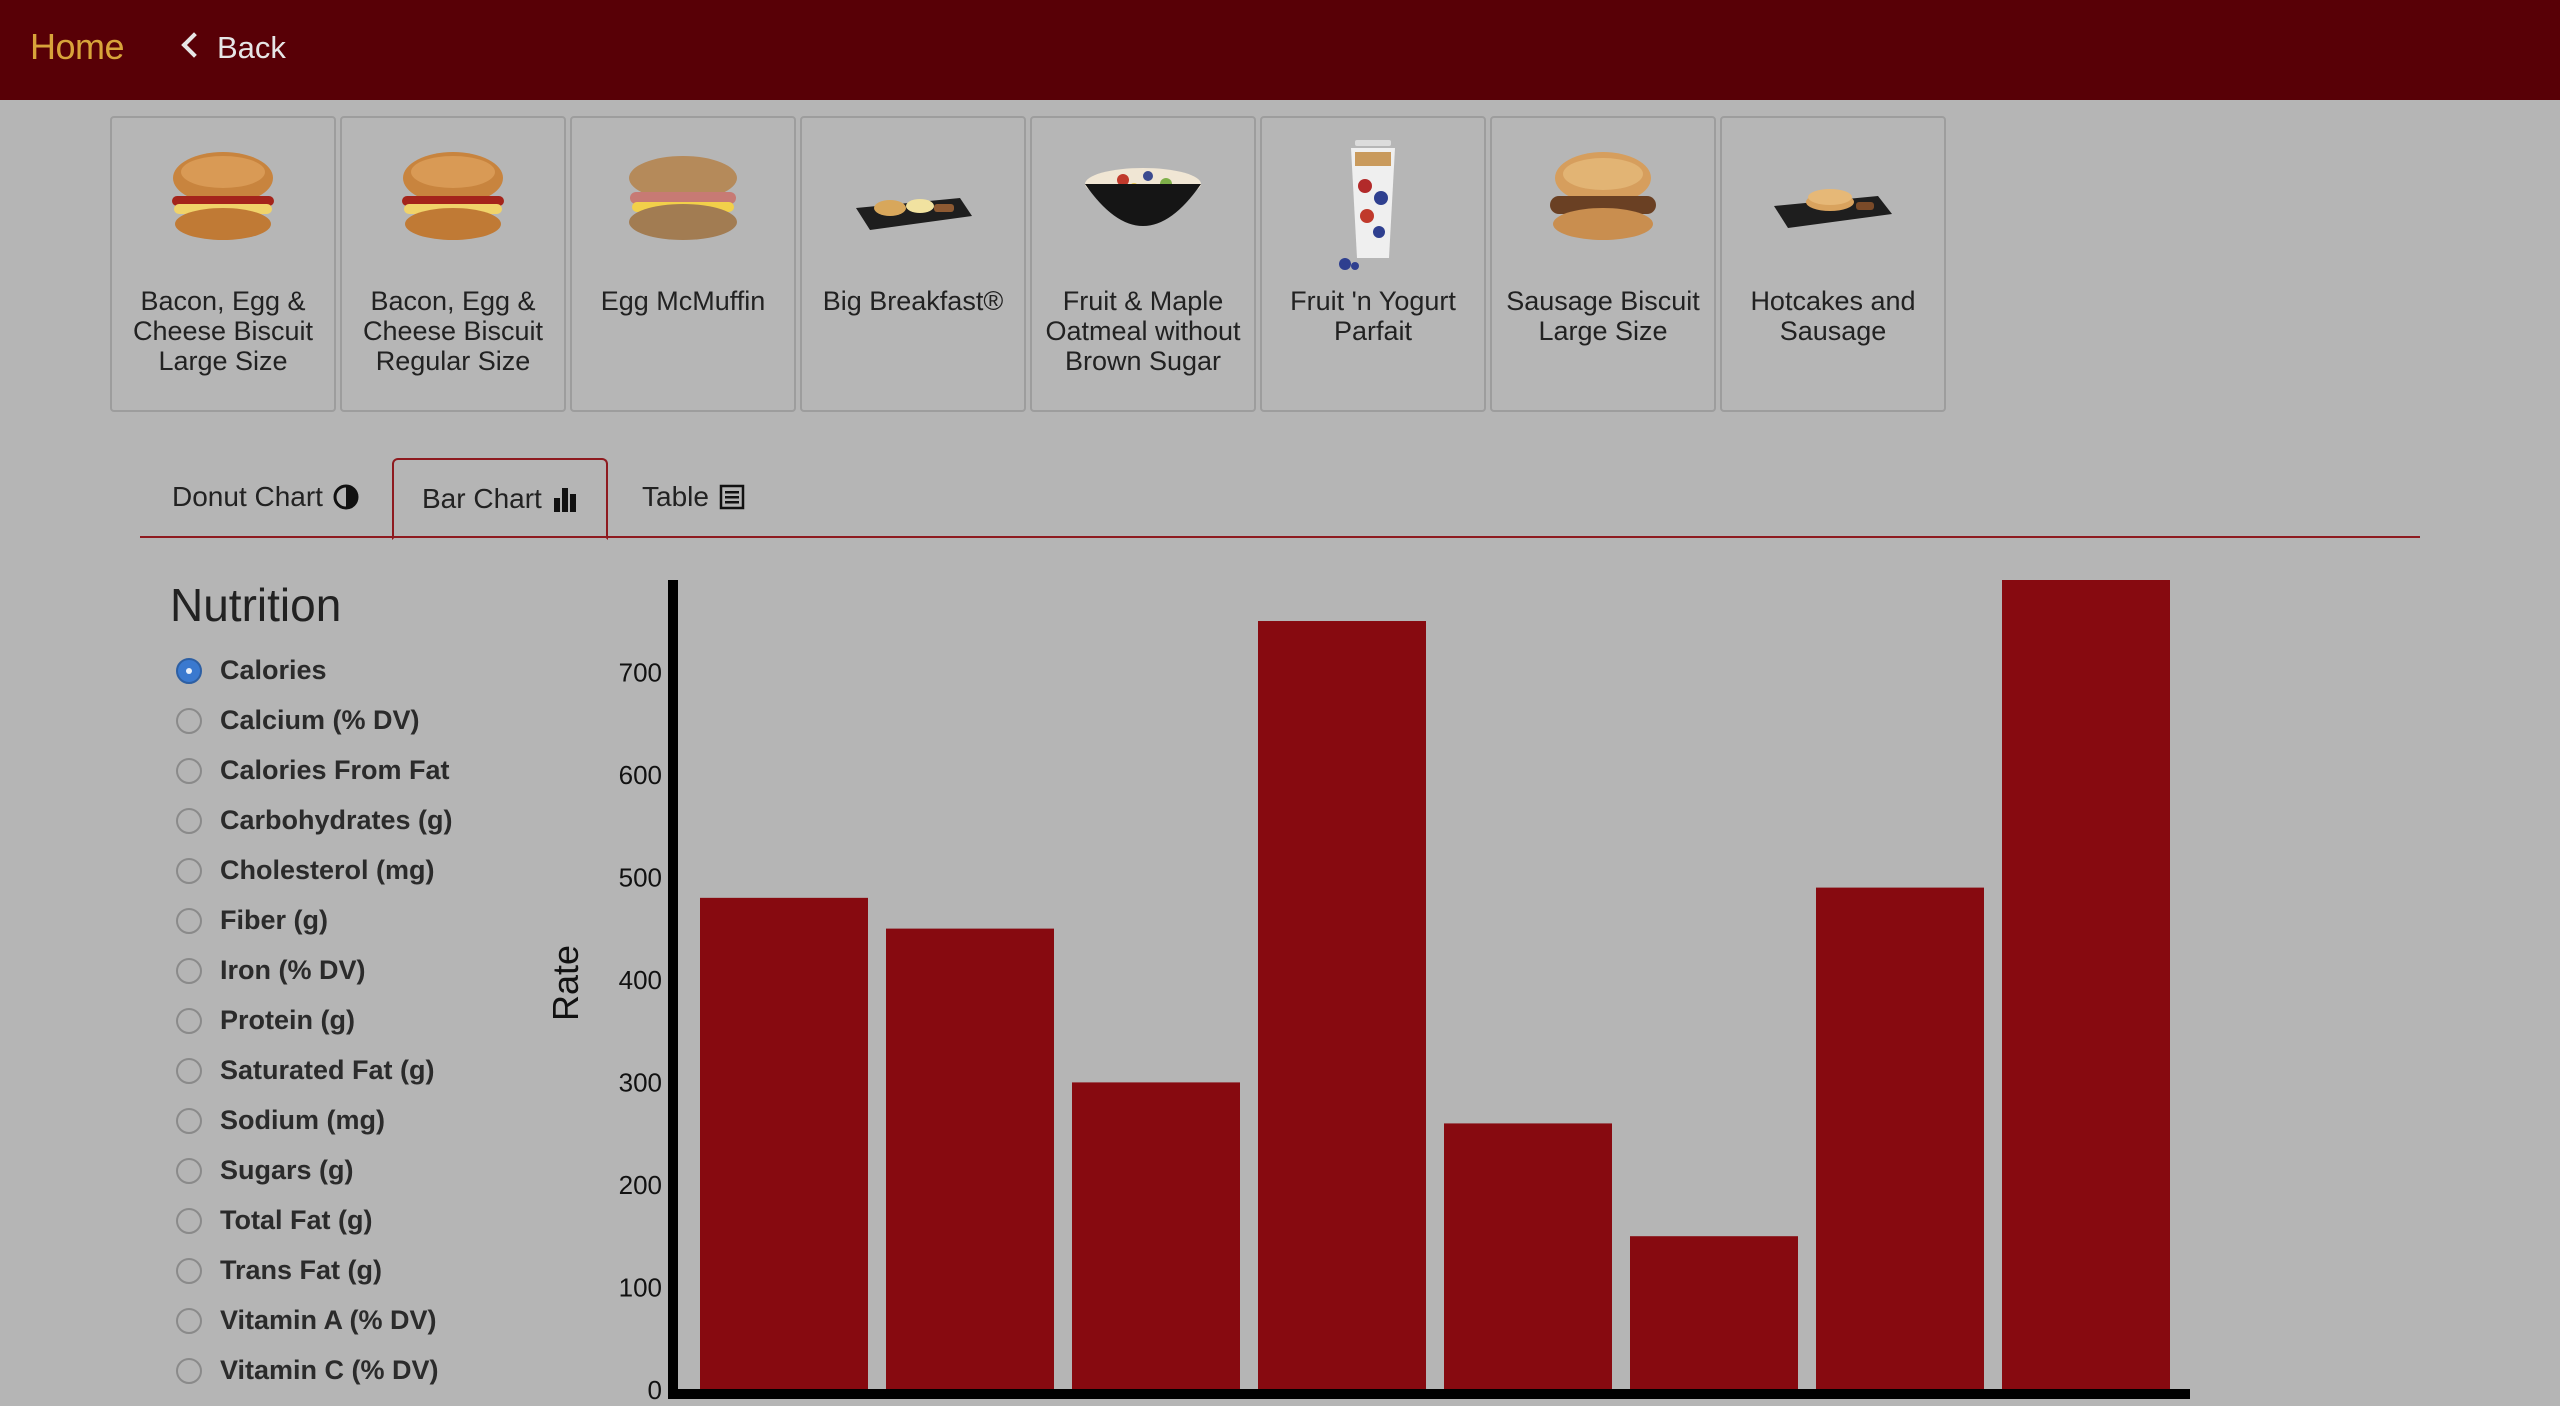  I want to click on nutrition-option: Calcium (% DV), so click(298, 725).